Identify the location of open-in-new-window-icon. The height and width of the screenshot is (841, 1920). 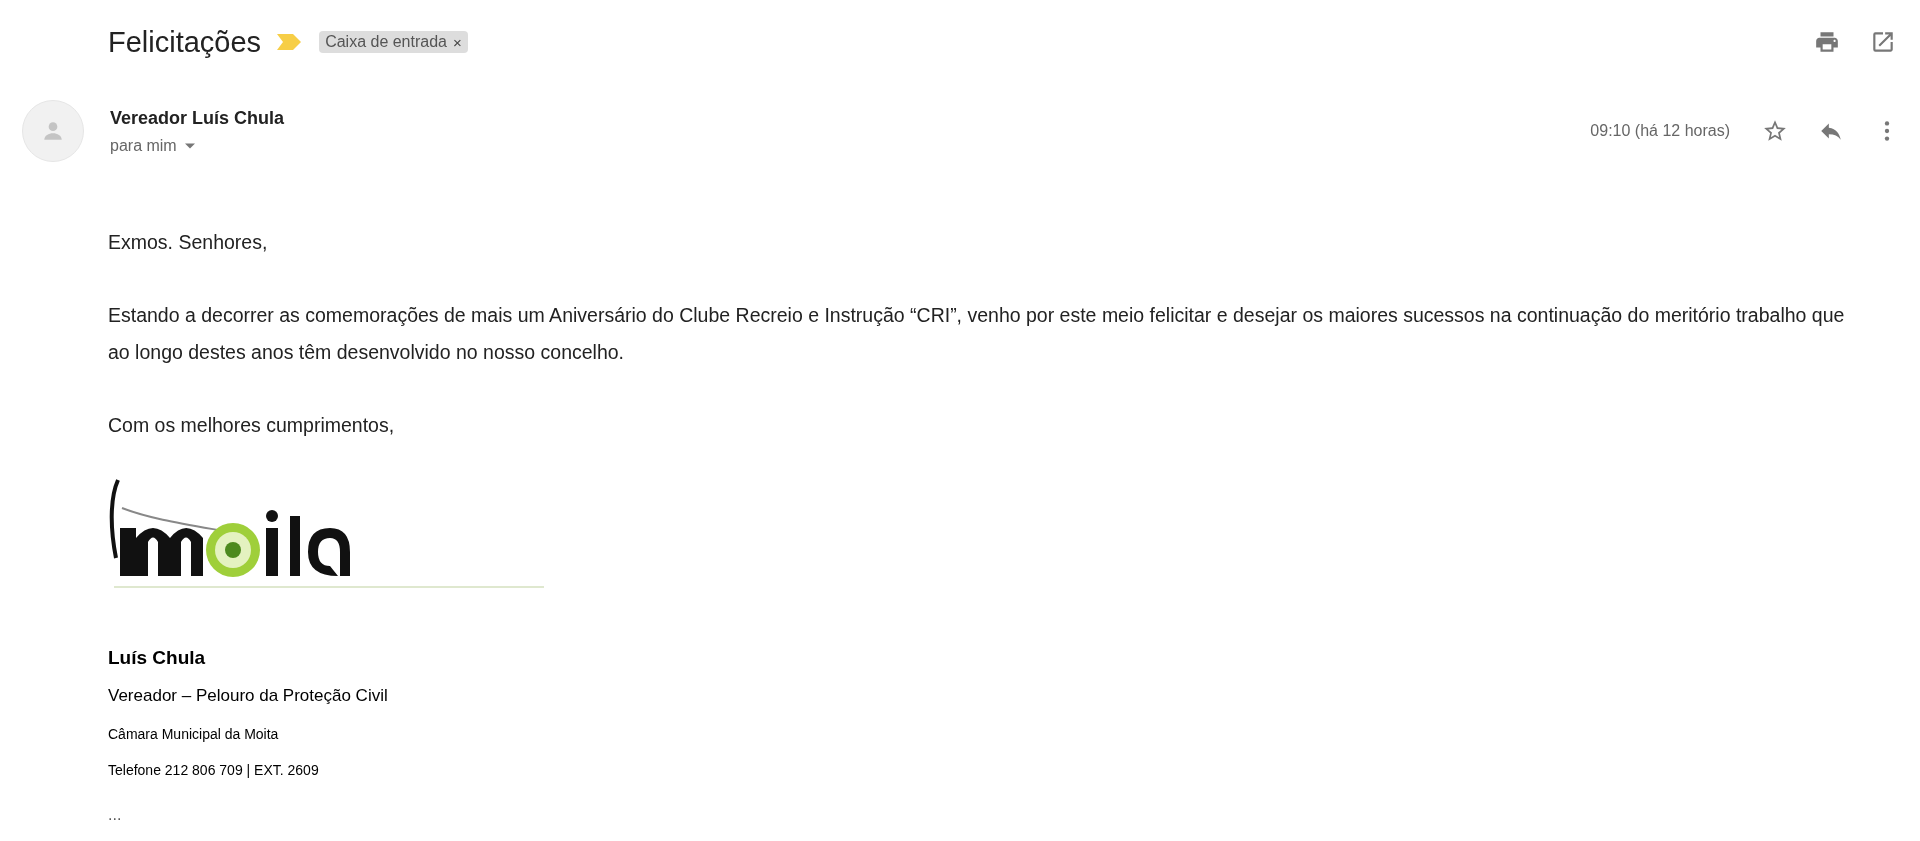
(1883, 42).